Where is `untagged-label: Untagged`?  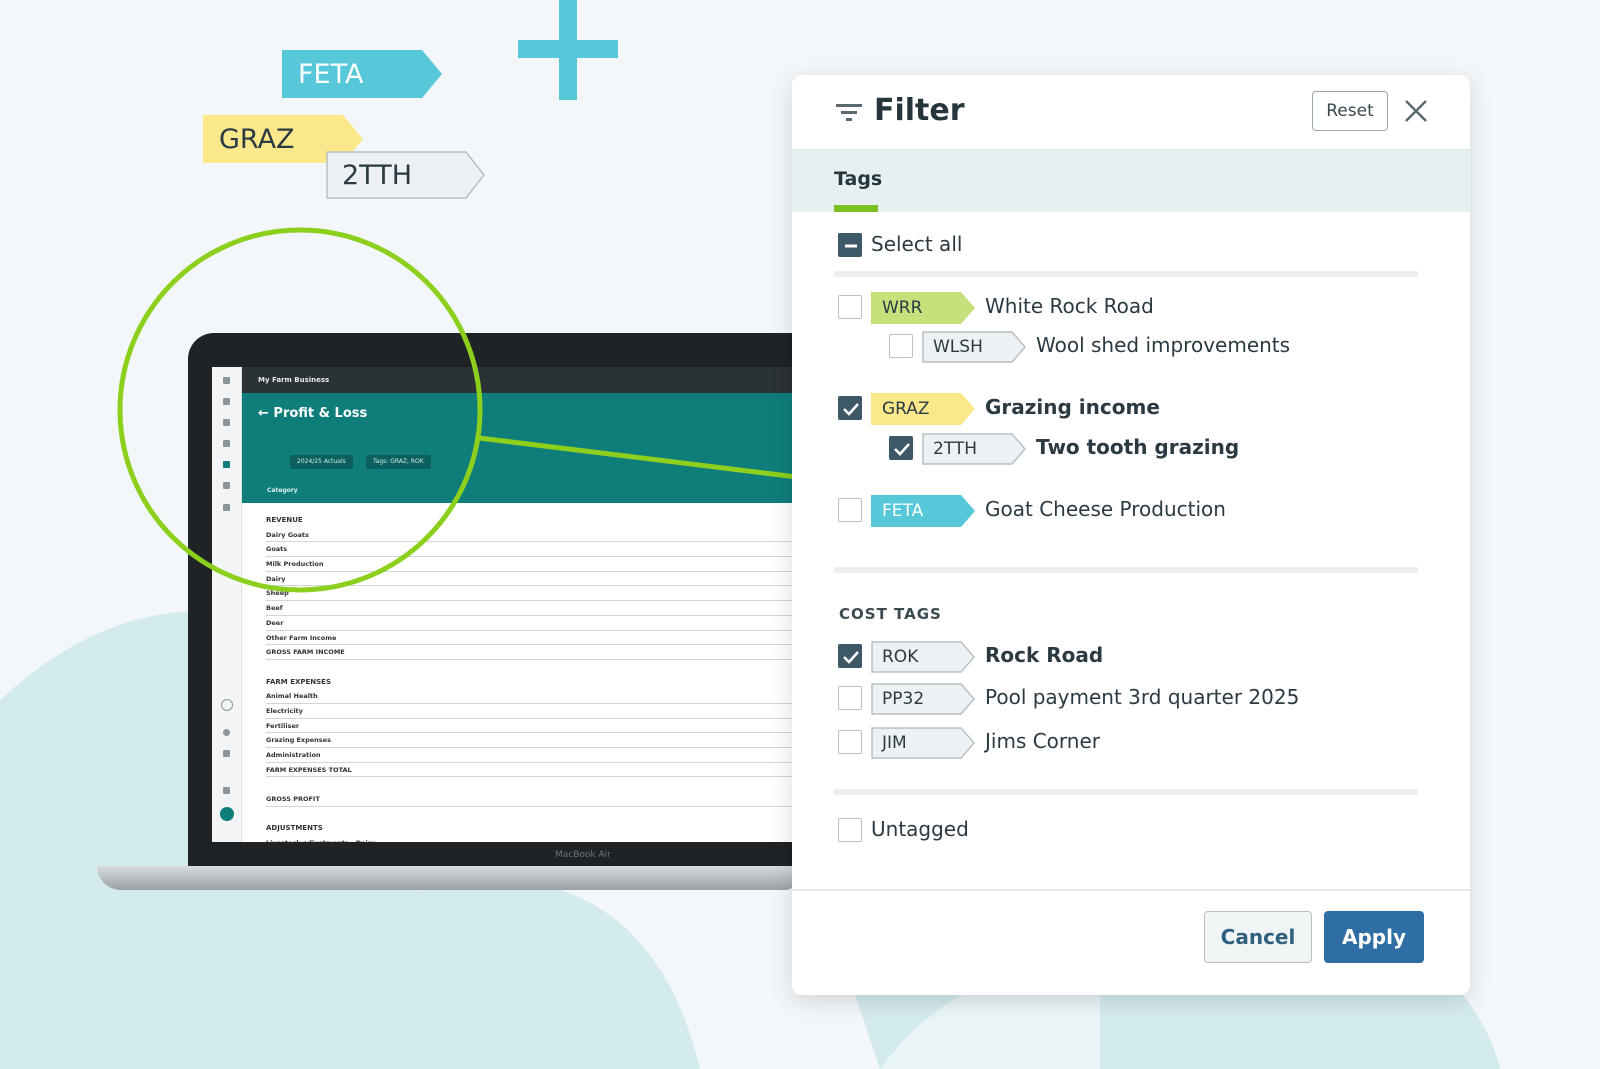 untagged-label: Untagged is located at coordinates (920, 829).